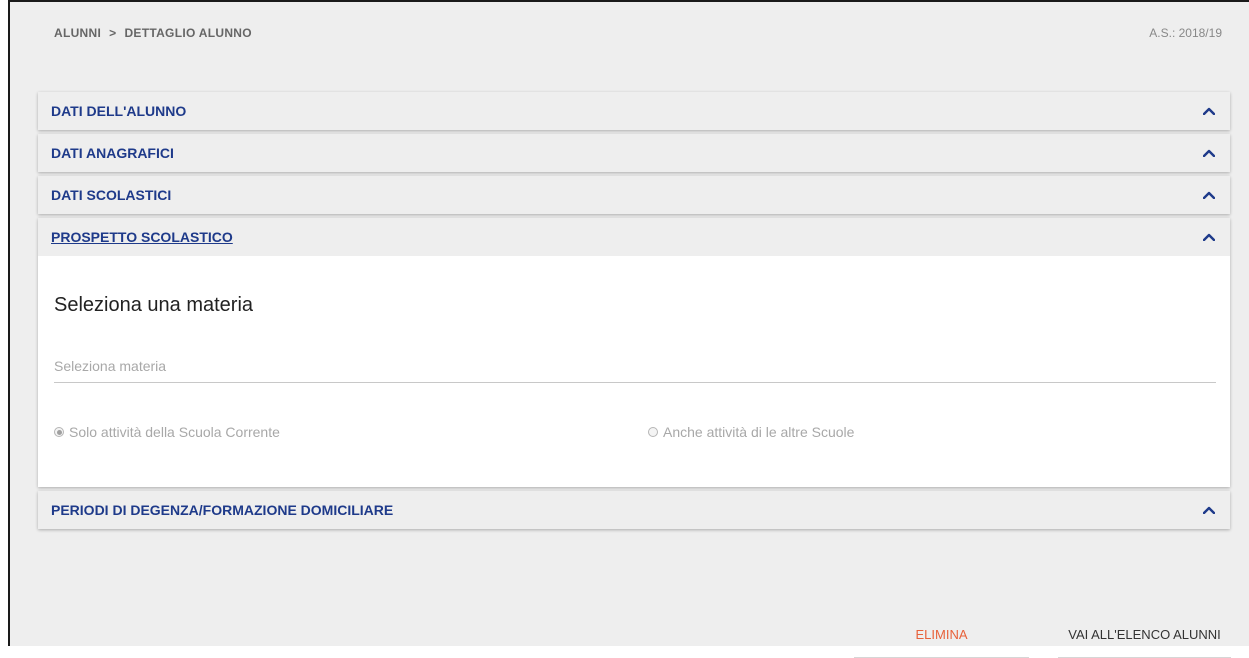 The width and height of the screenshot is (1249, 658). Describe the element at coordinates (634, 237) in the screenshot. I see `panel-header-prospetto-scolastico: PROSPETTO SCOLASTICO` at that location.